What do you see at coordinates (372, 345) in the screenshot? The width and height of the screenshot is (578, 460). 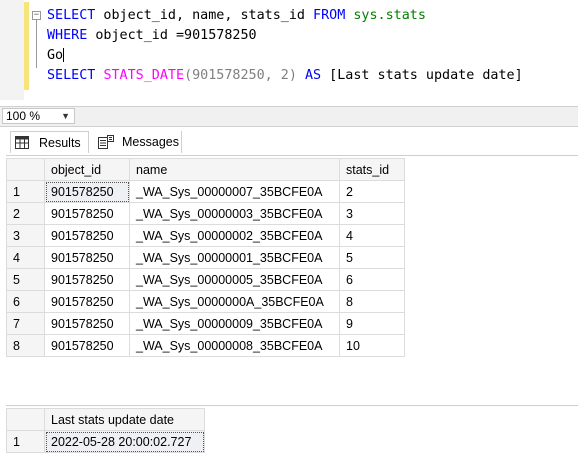 I see `cell-stats-id: 10` at bounding box center [372, 345].